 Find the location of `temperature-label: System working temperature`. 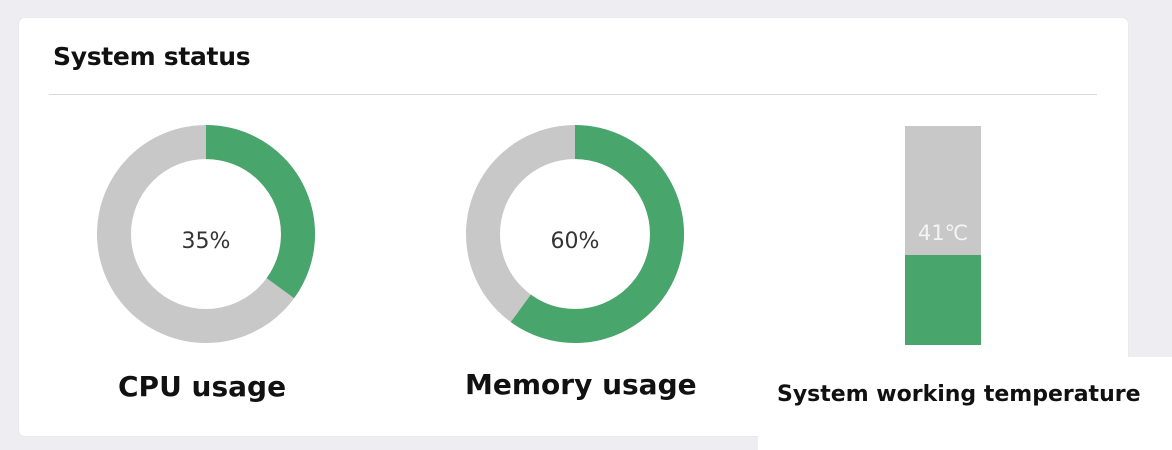

temperature-label: System working temperature is located at coordinates (959, 394).